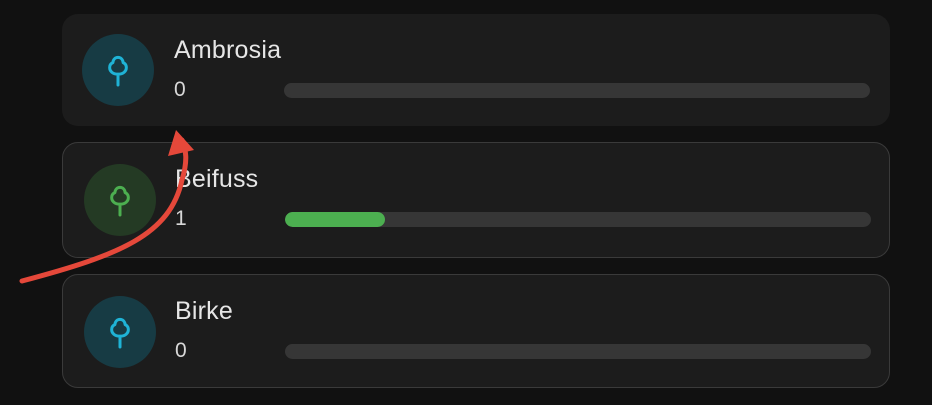 This screenshot has width=932, height=405. What do you see at coordinates (335, 219) in the screenshot?
I see `level-bar-fill` at bounding box center [335, 219].